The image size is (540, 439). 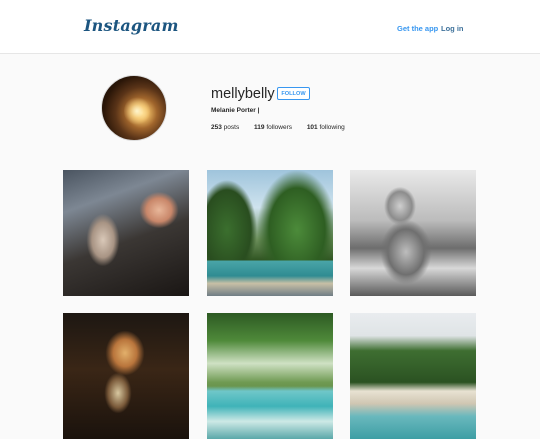 I want to click on following-label: following, so click(x=332, y=127).